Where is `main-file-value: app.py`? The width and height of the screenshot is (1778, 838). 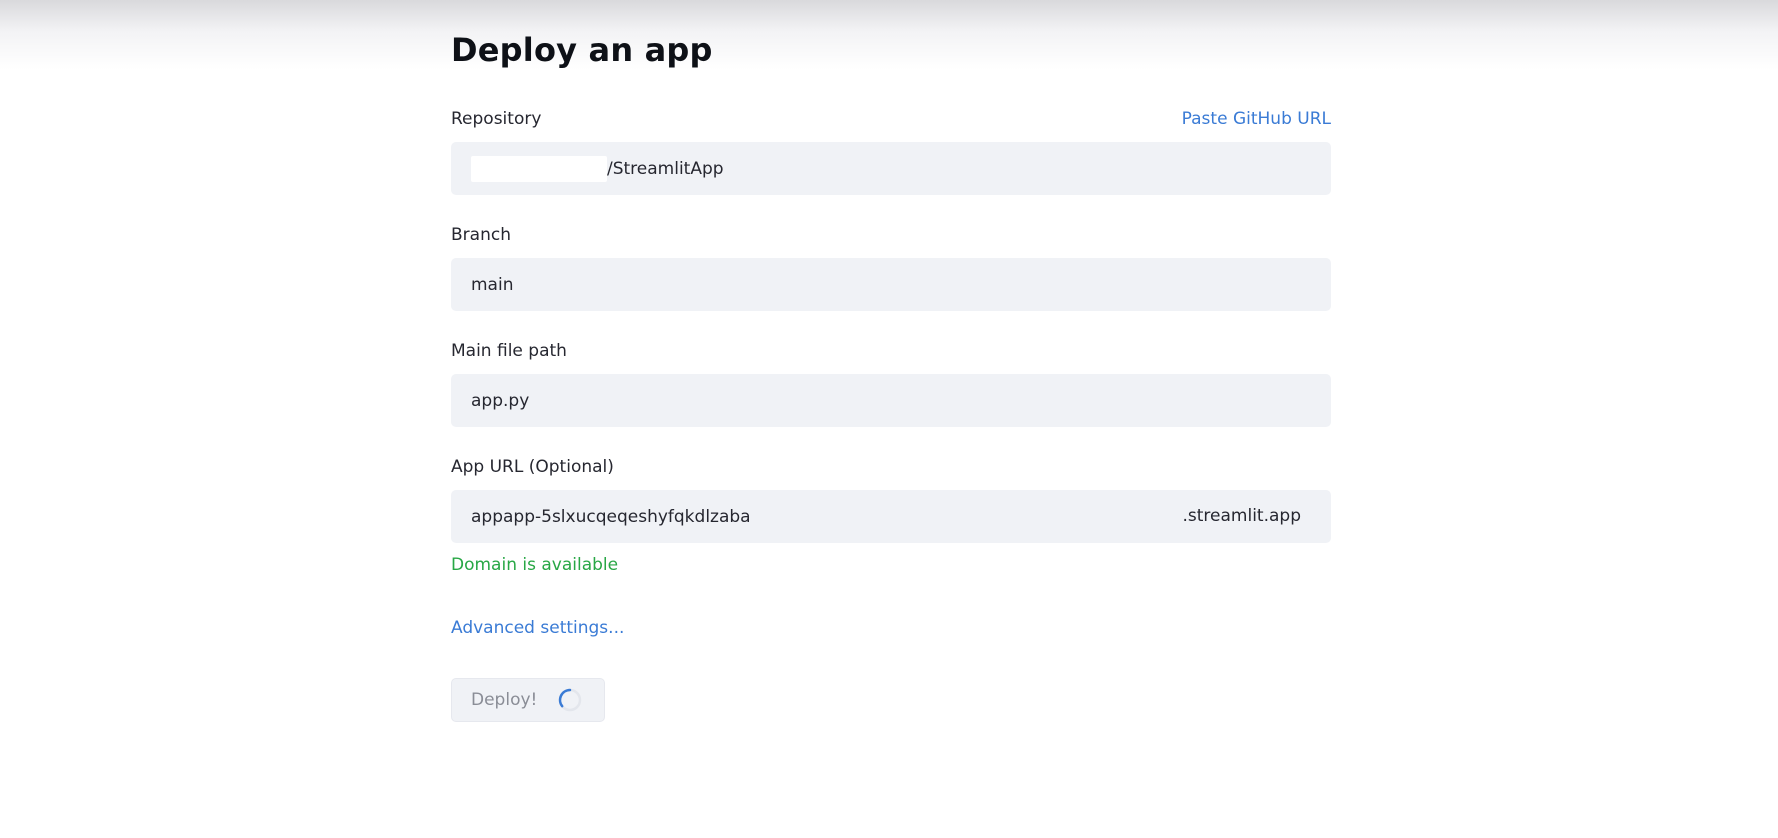
main-file-value: app.py is located at coordinates (500, 400).